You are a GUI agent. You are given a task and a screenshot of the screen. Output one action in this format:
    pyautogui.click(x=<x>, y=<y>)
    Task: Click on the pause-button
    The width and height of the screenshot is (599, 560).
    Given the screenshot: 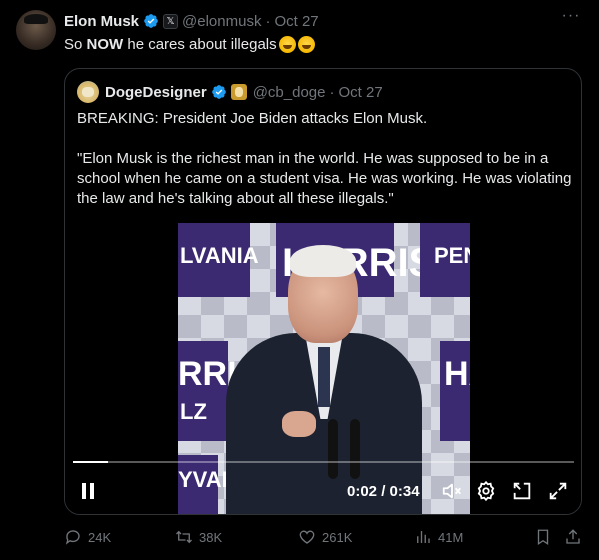 What is the action you would take?
    pyautogui.click(x=88, y=491)
    